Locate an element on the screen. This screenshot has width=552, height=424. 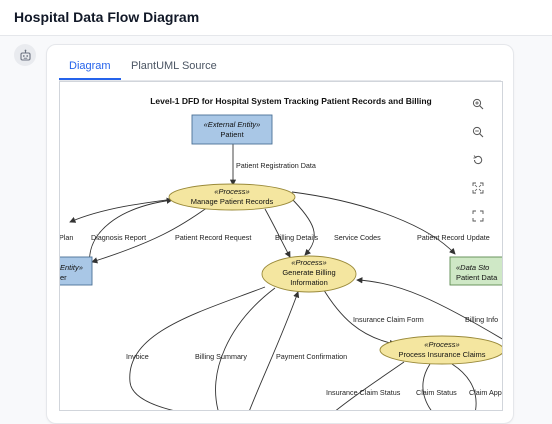
billing-label-line1: Generate Billing is located at coordinates (308, 272).